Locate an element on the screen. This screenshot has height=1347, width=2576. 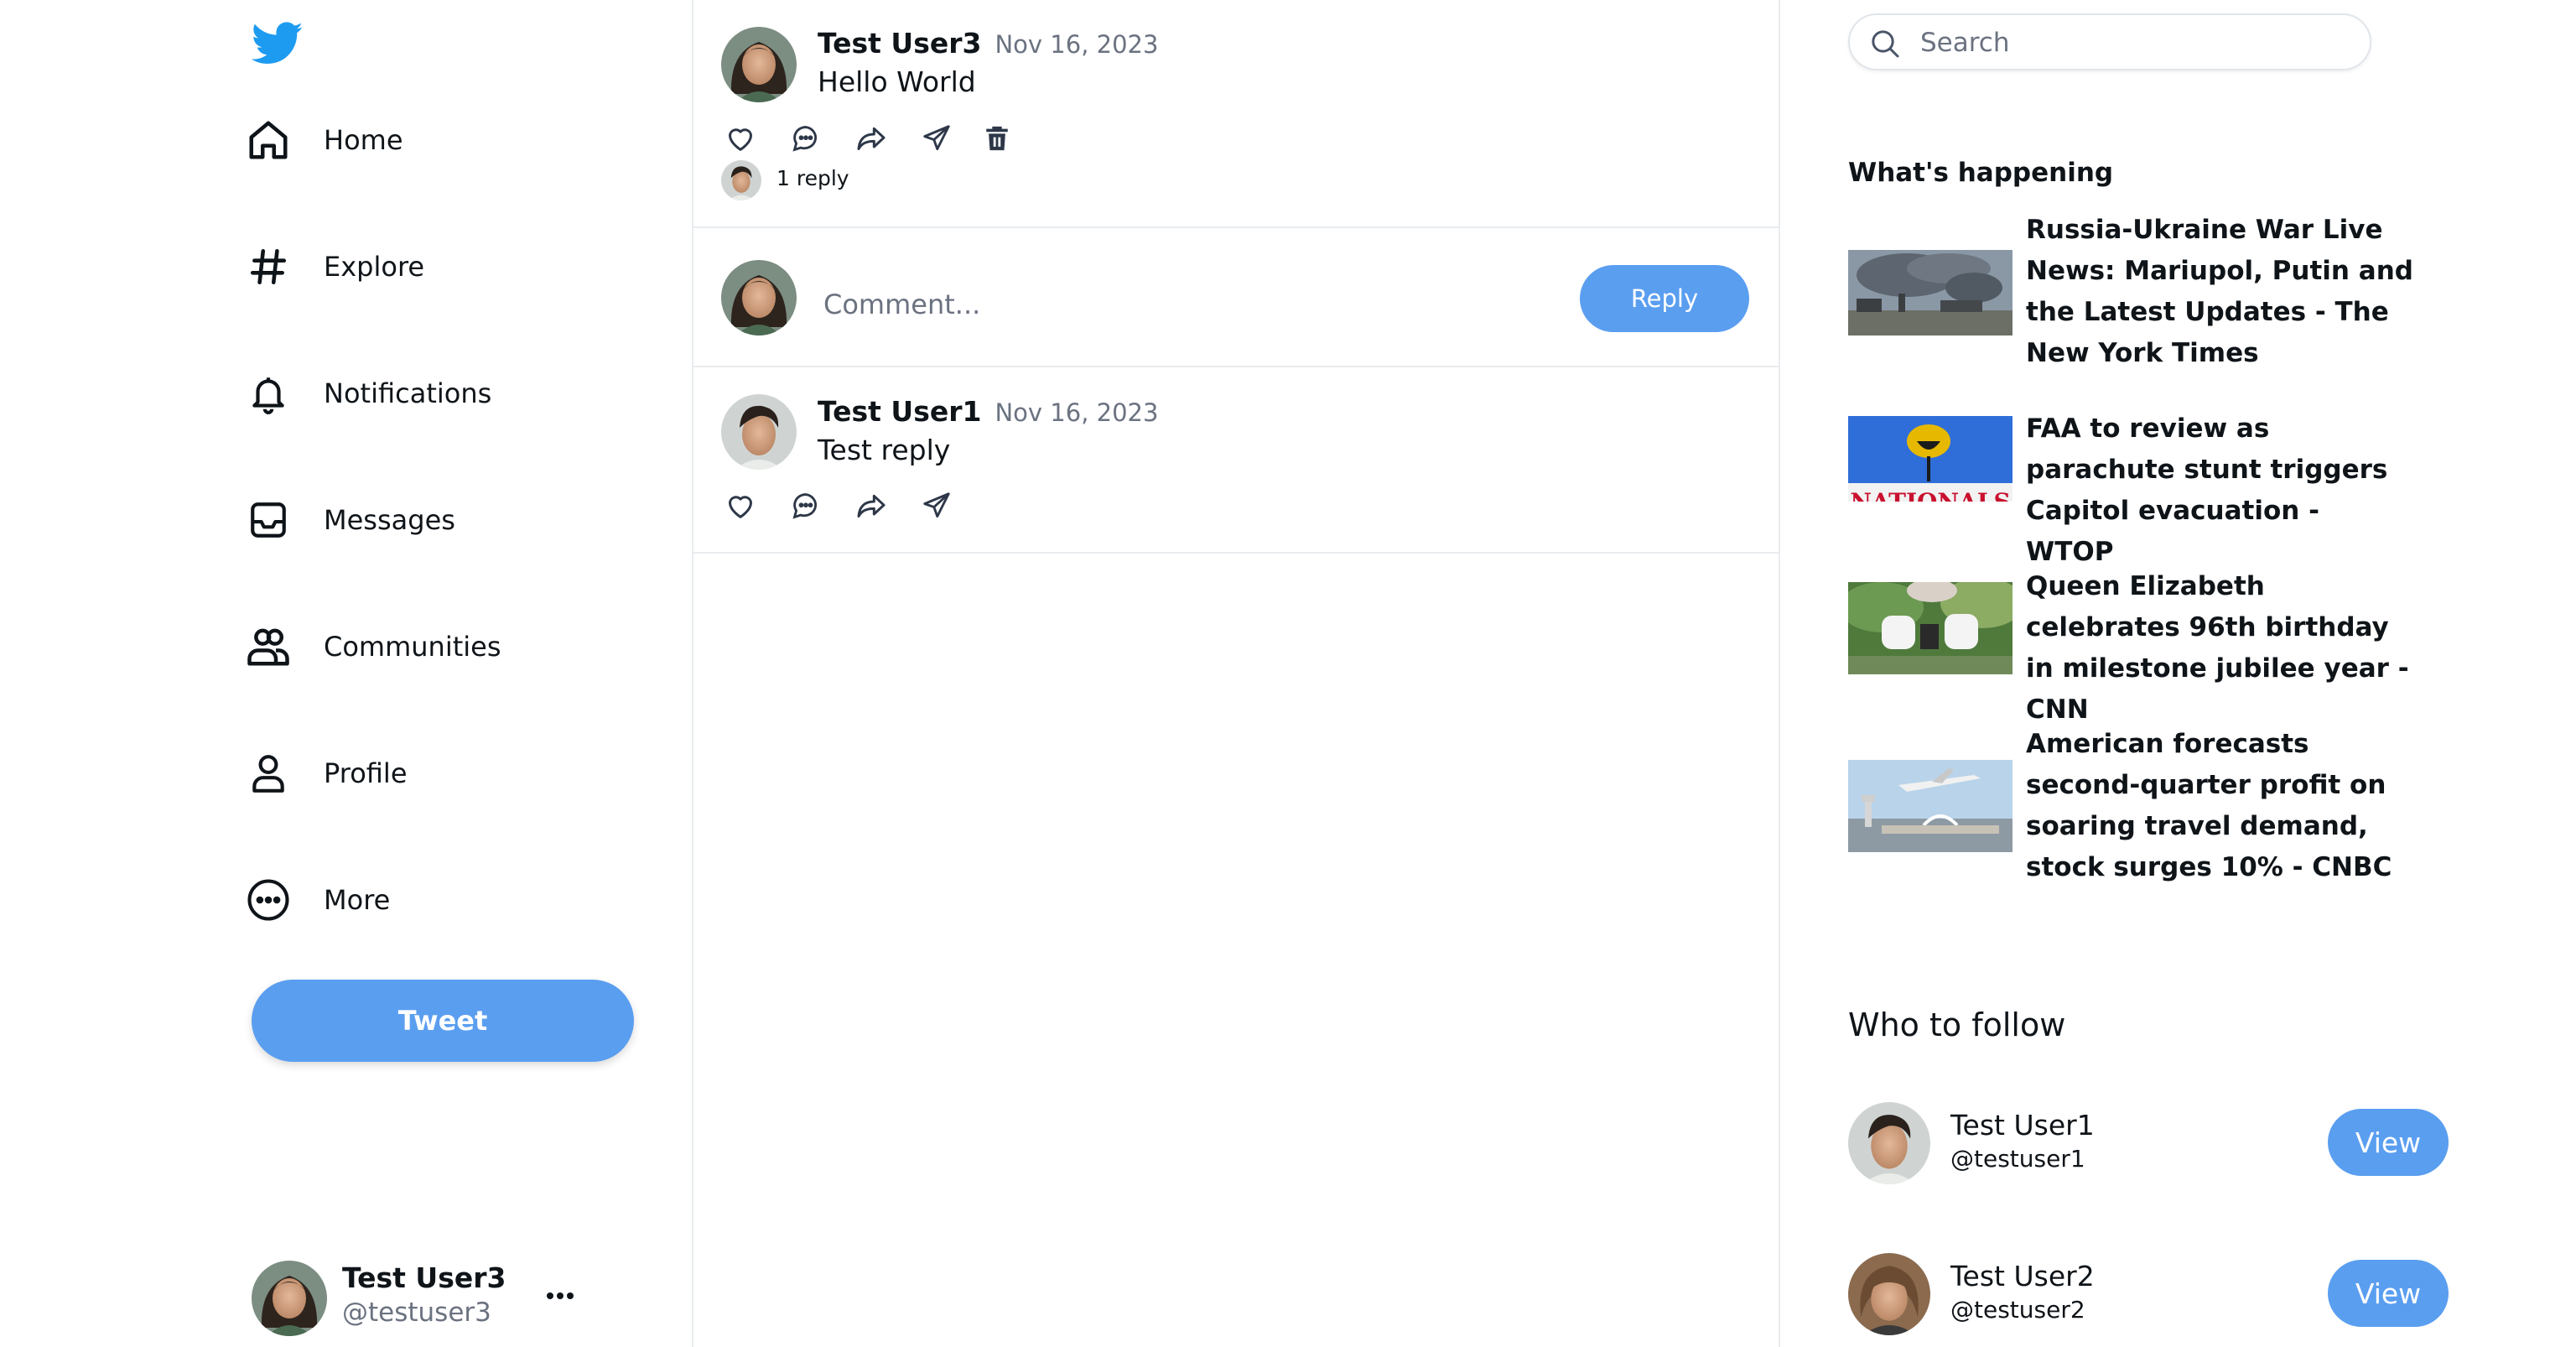
reply-count: 1 reply is located at coordinates (812, 178).